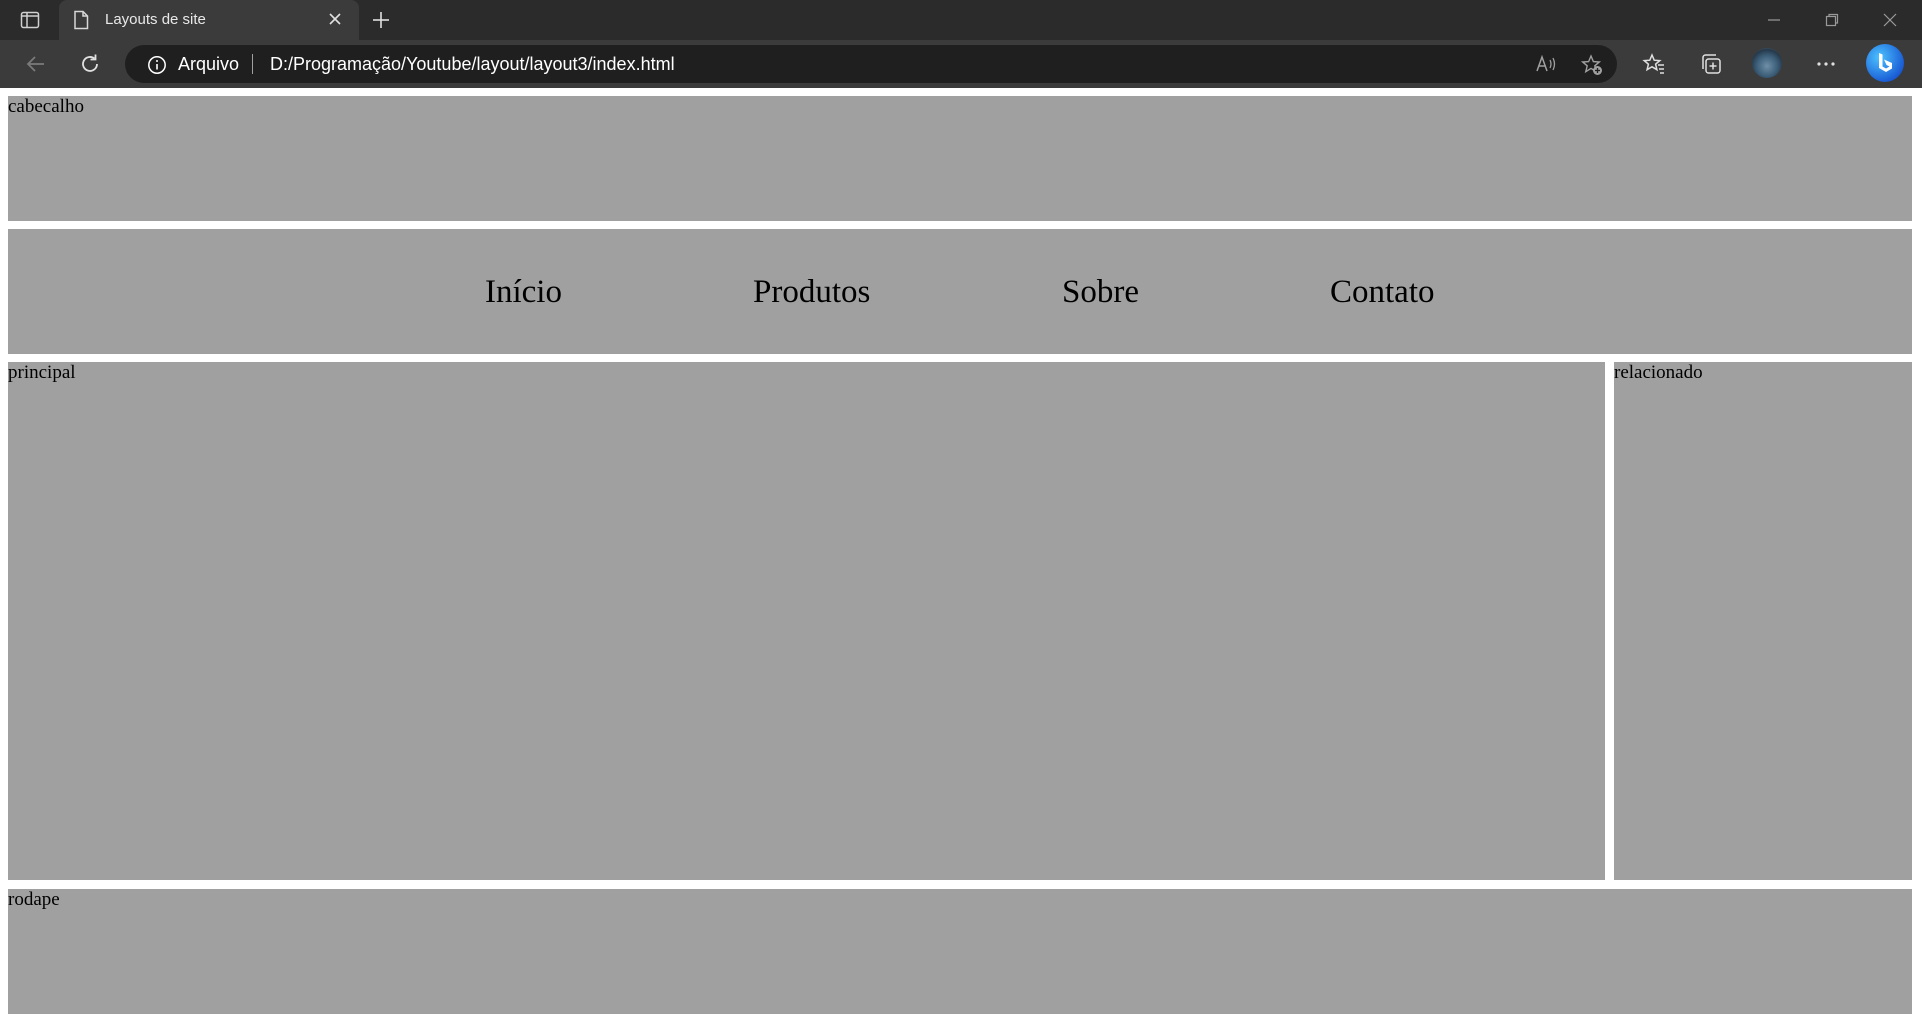 This screenshot has width=1922, height=1020. I want to click on close-window-icon, so click(1890, 20).